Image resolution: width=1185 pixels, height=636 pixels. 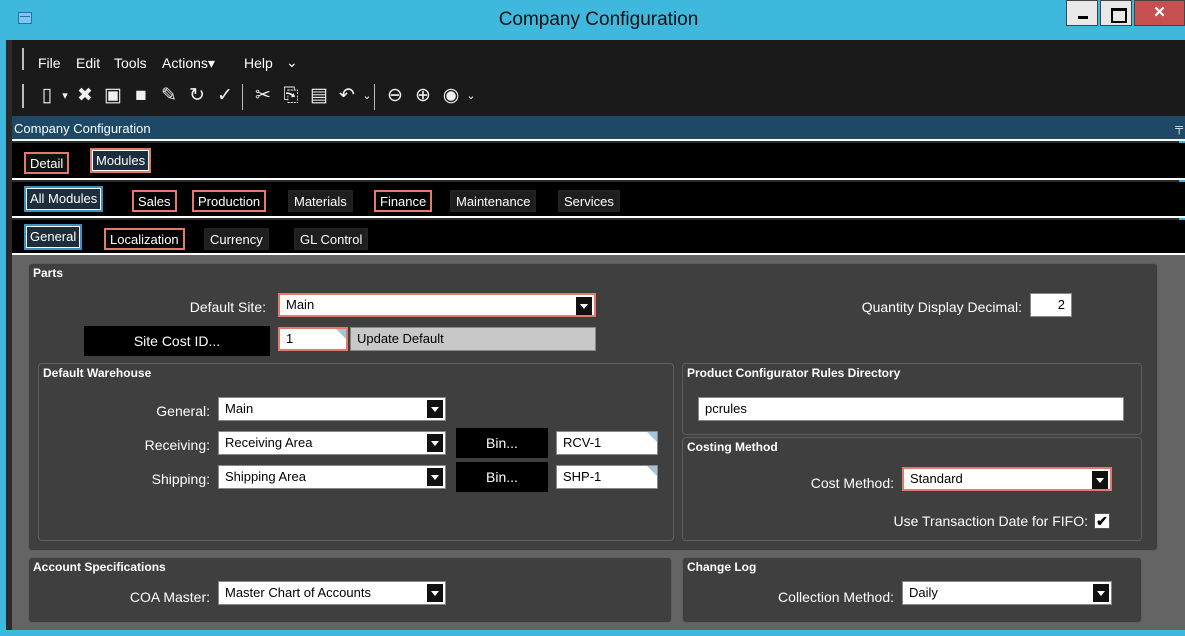 I want to click on tab-production: Production, so click(x=229, y=201).